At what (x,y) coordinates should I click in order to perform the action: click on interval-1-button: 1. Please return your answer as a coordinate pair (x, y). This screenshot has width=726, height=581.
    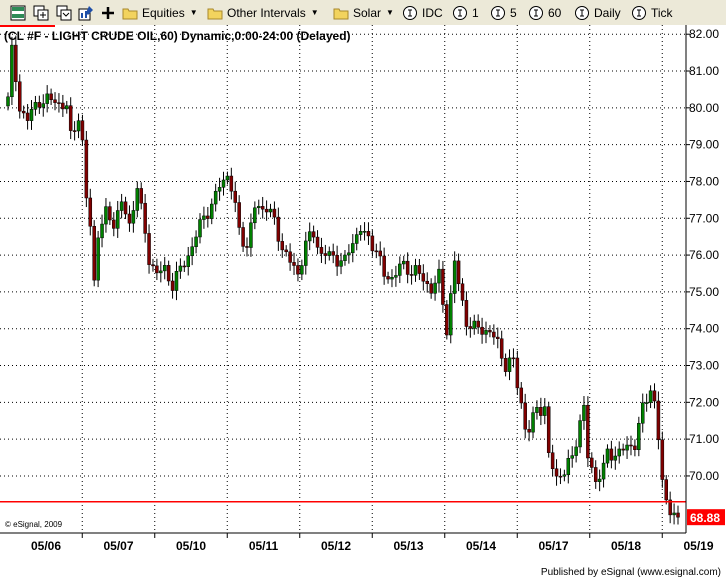
    Looking at the image, I should click on (465, 12).